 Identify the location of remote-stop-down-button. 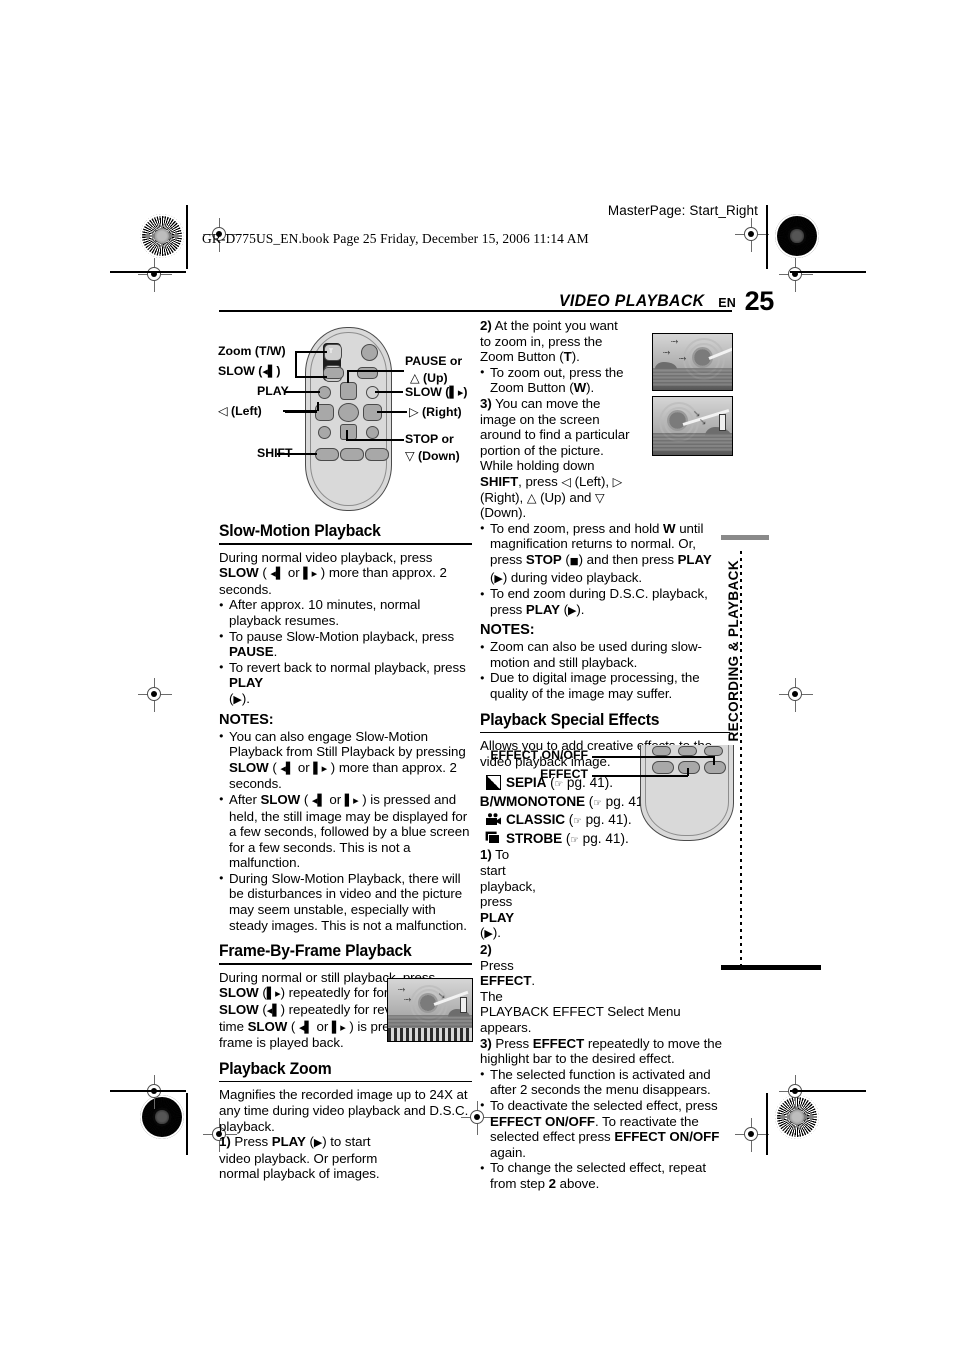
(348, 432).